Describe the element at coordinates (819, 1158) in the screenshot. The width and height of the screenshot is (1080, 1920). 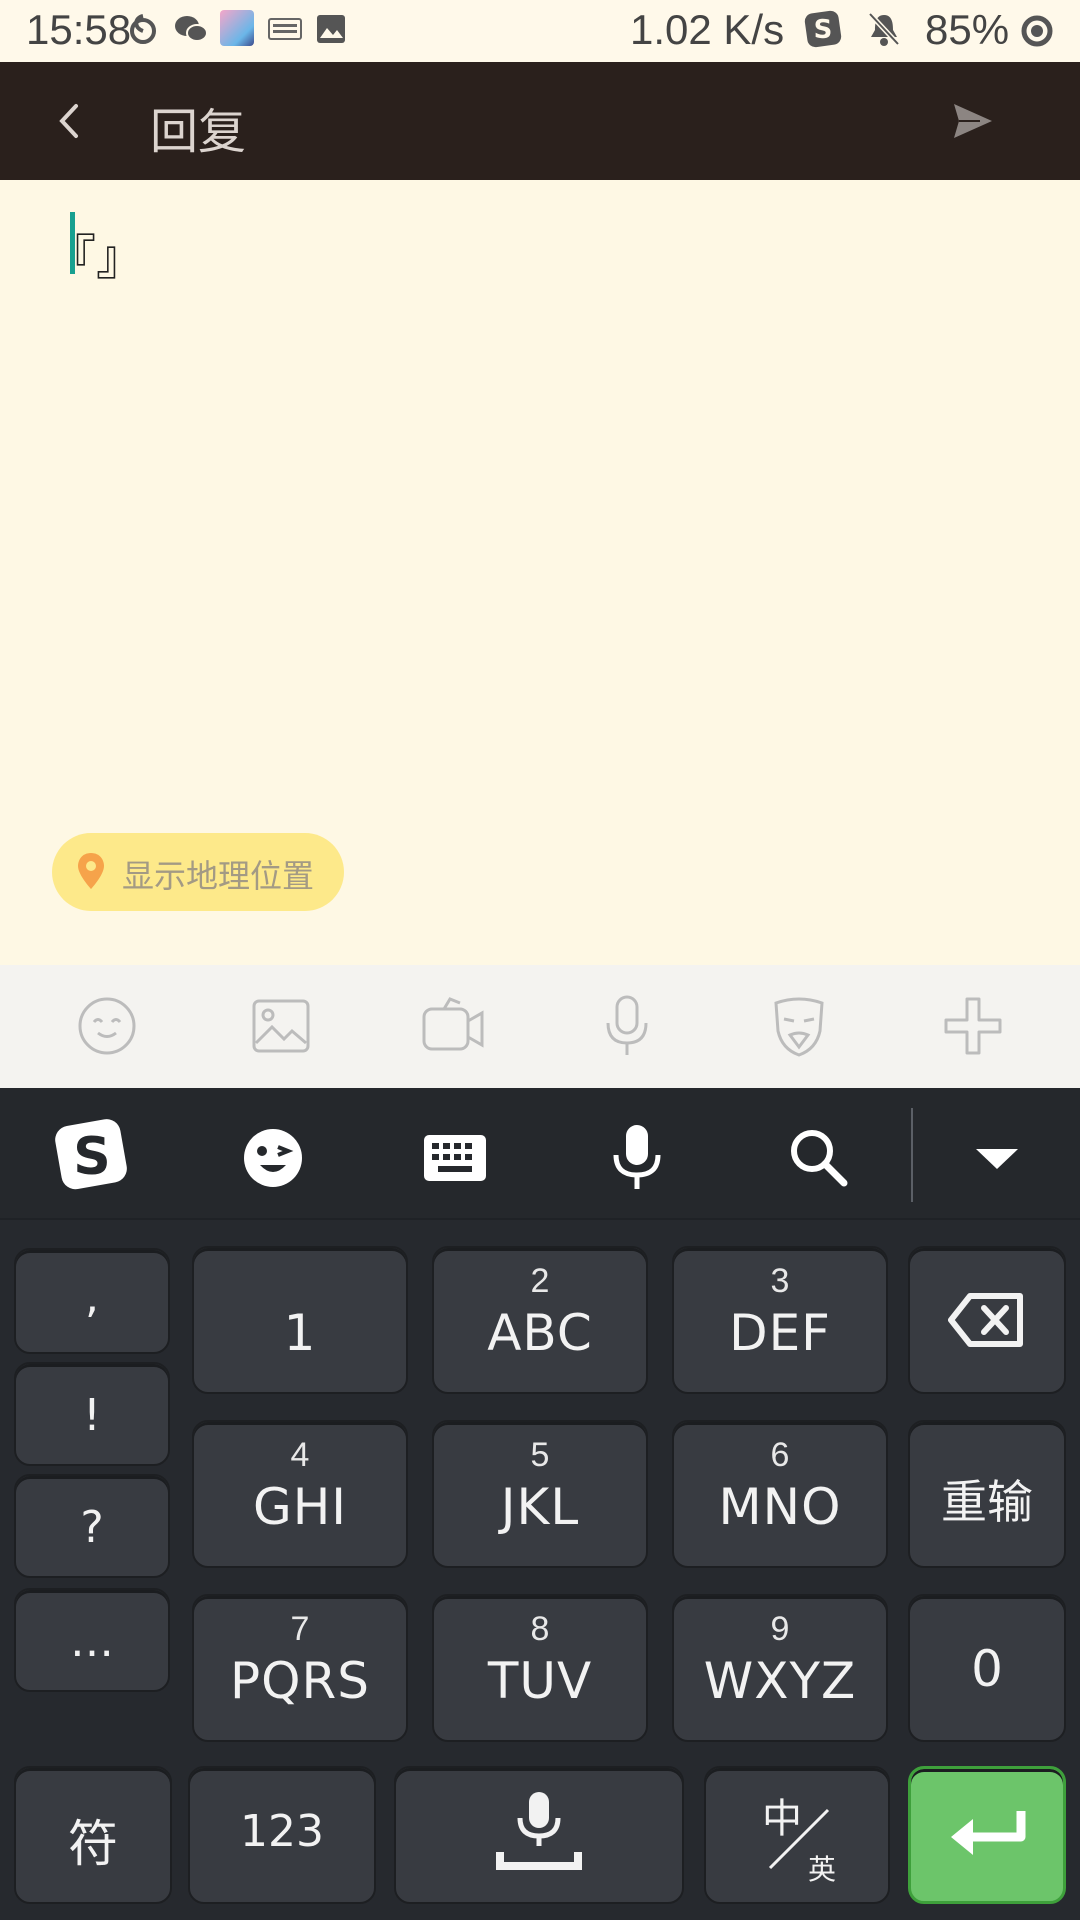
I see `search-icon` at that location.